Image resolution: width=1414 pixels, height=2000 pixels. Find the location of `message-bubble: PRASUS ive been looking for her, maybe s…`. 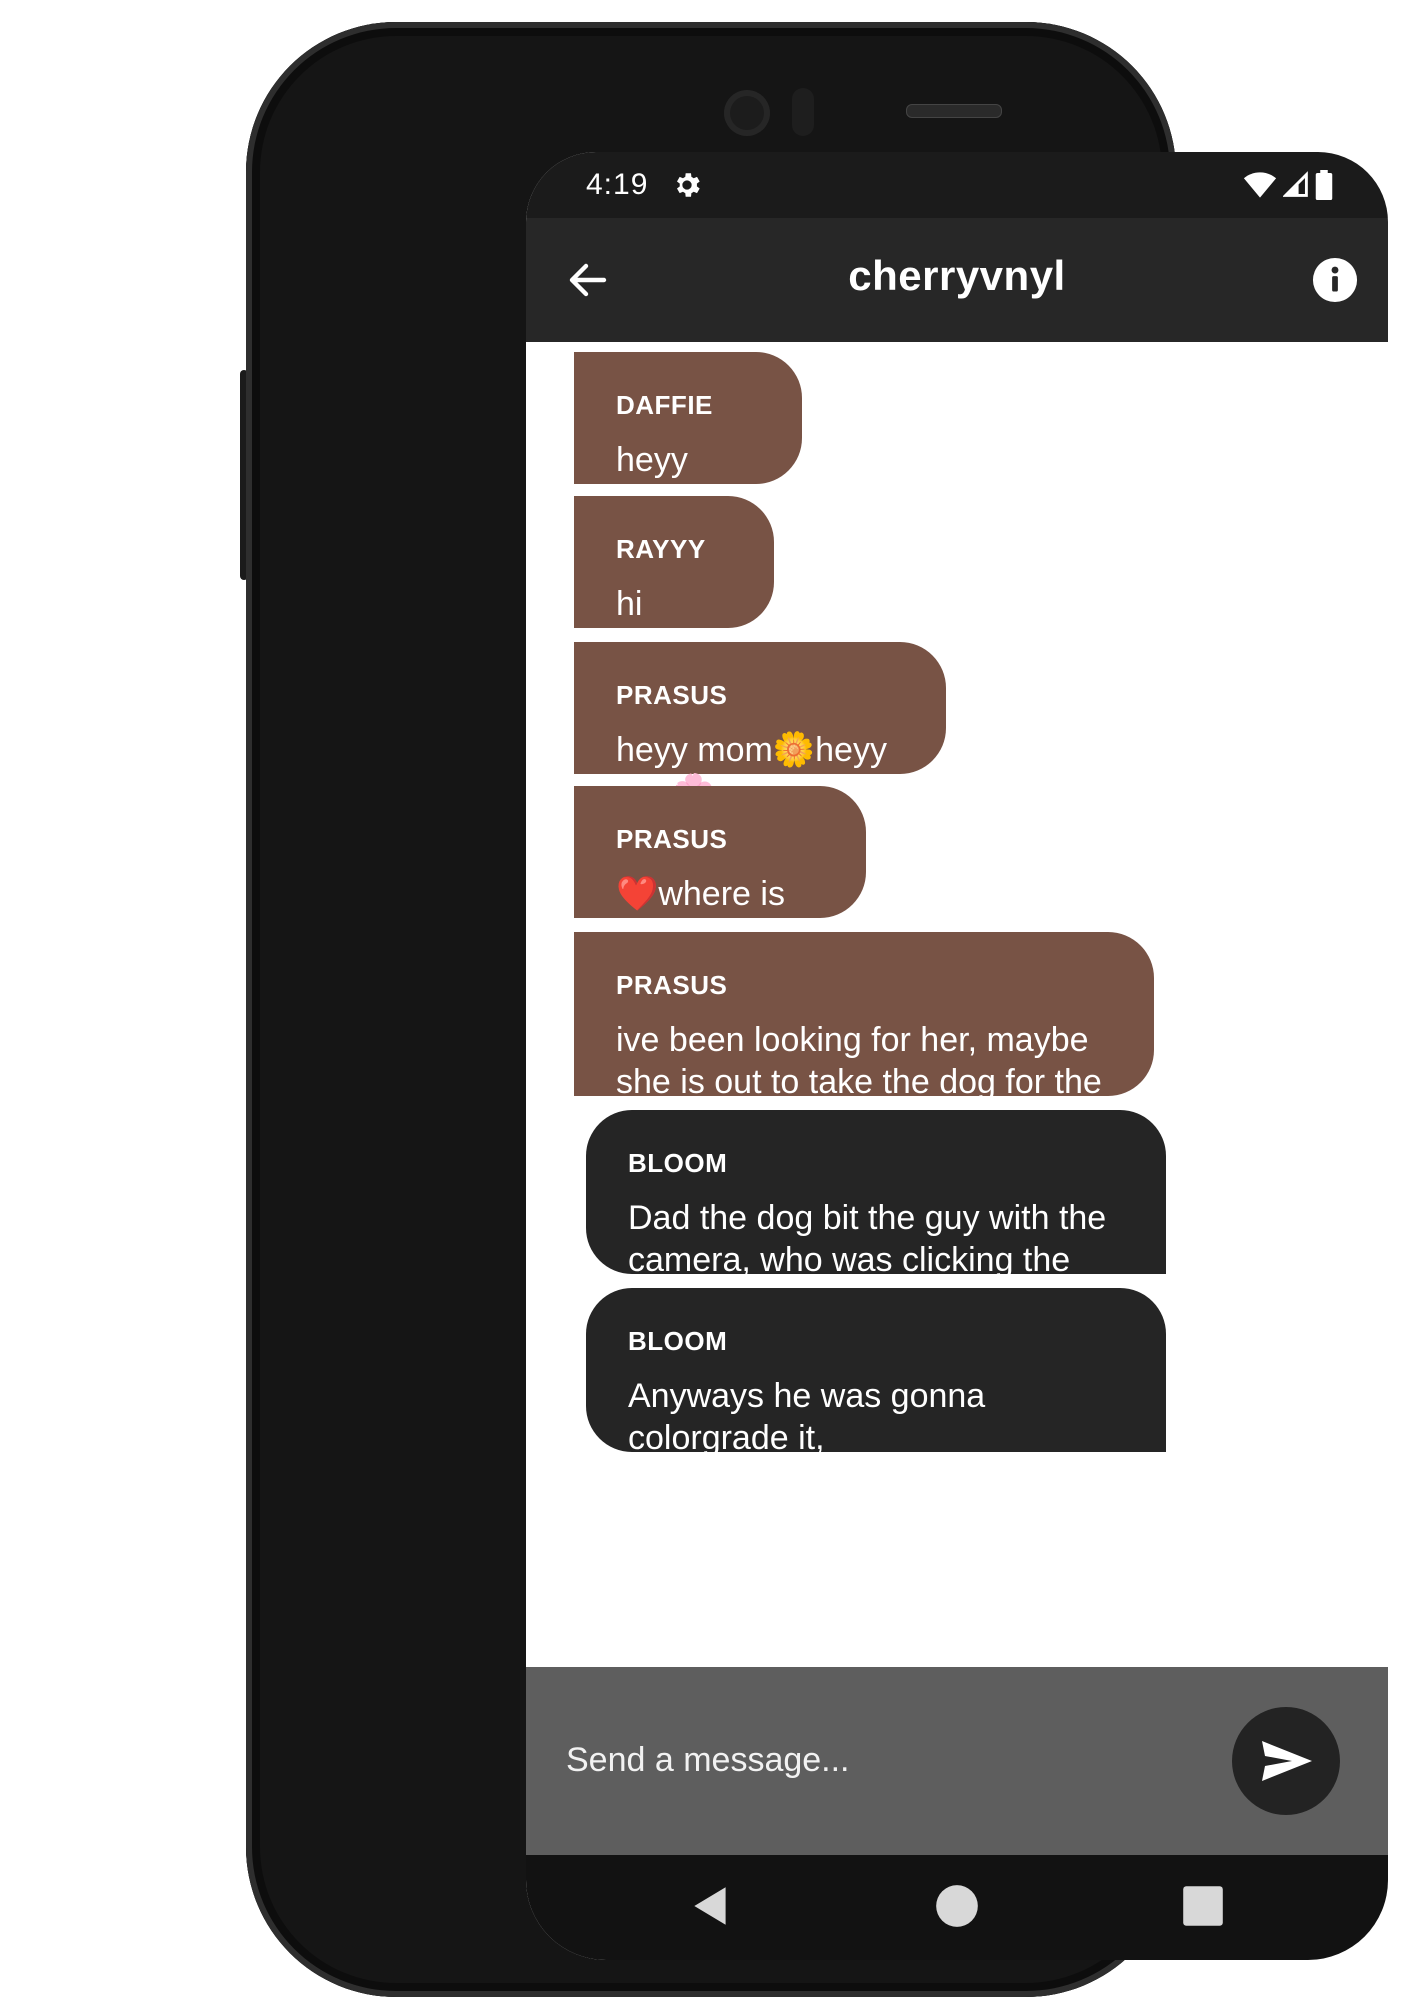

message-bubble: PRASUS ive been looking for her, maybe s… is located at coordinates (864, 1037).